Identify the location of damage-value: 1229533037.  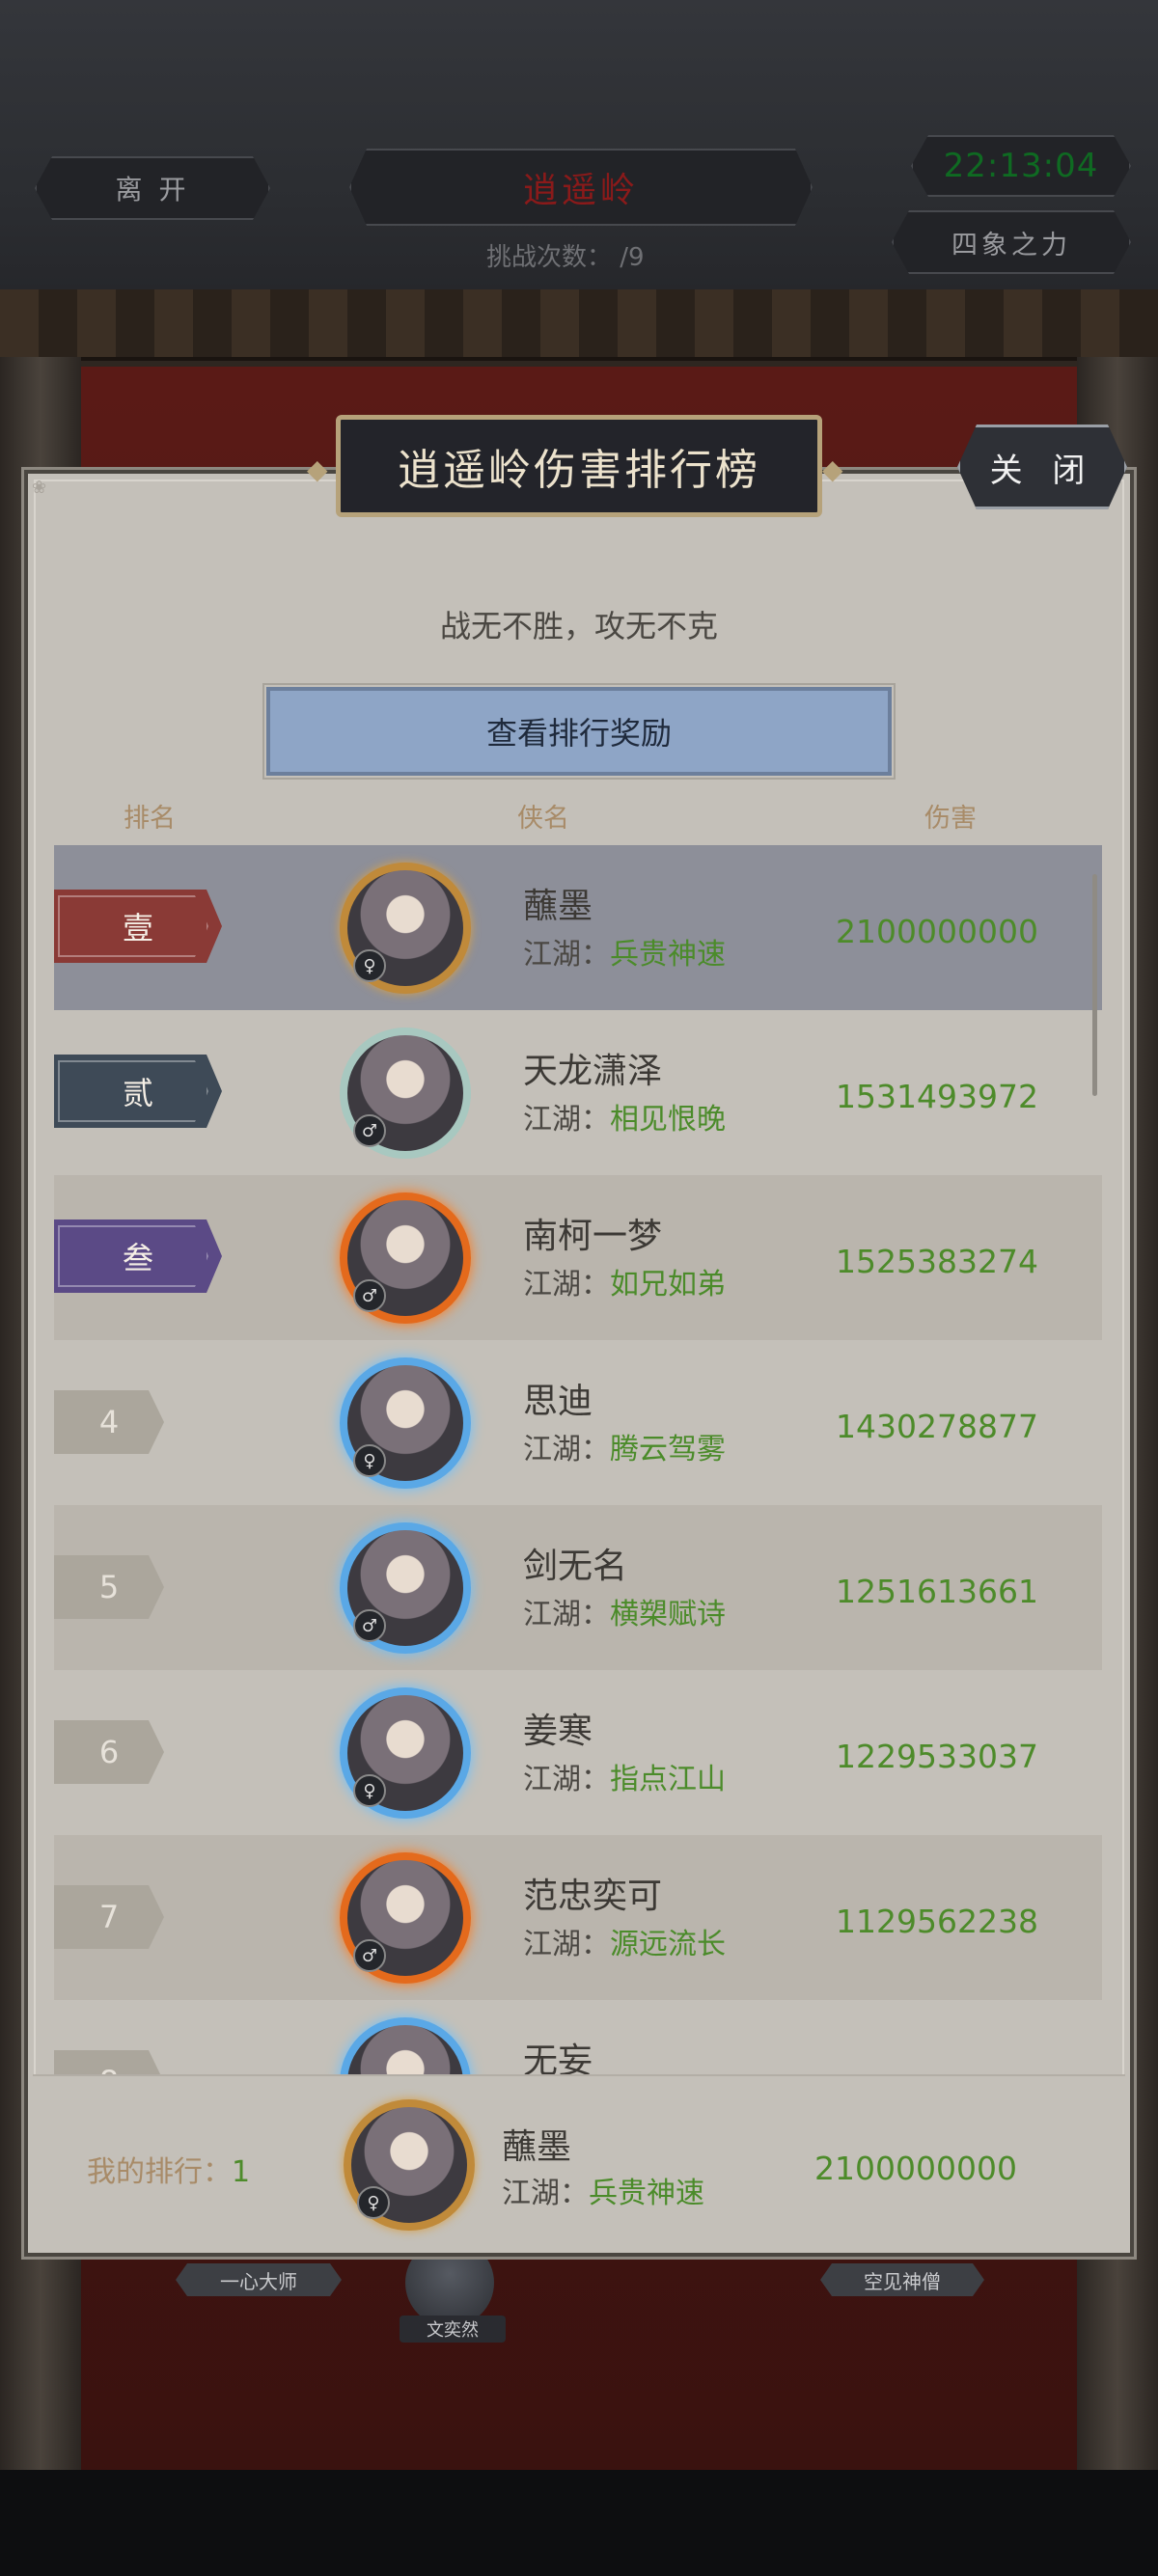
(937, 1757).